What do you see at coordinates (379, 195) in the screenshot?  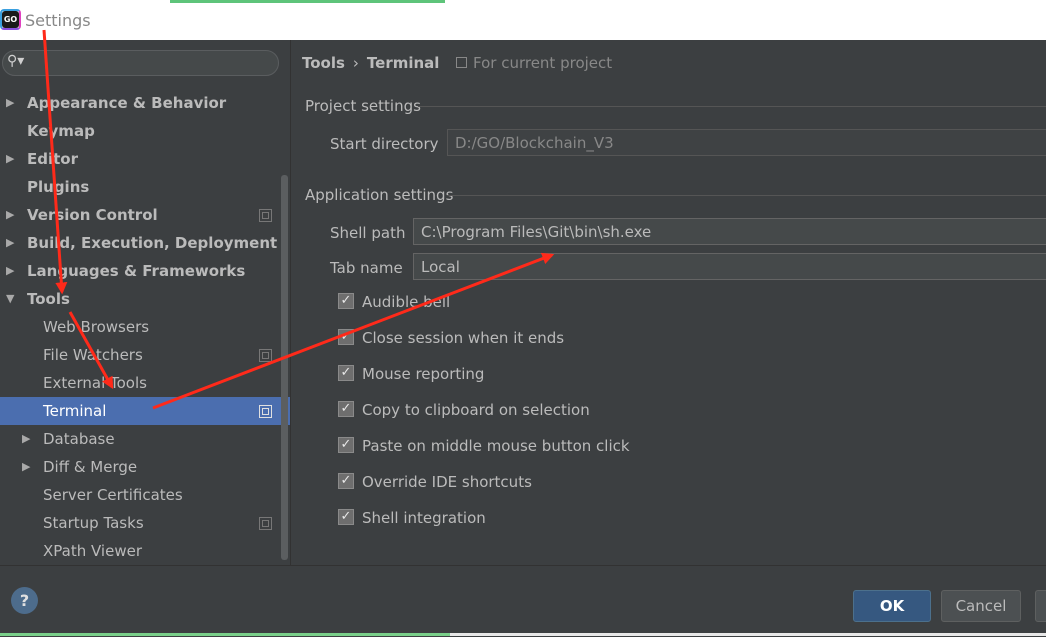 I see `application-settings-heading: Application settings` at bounding box center [379, 195].